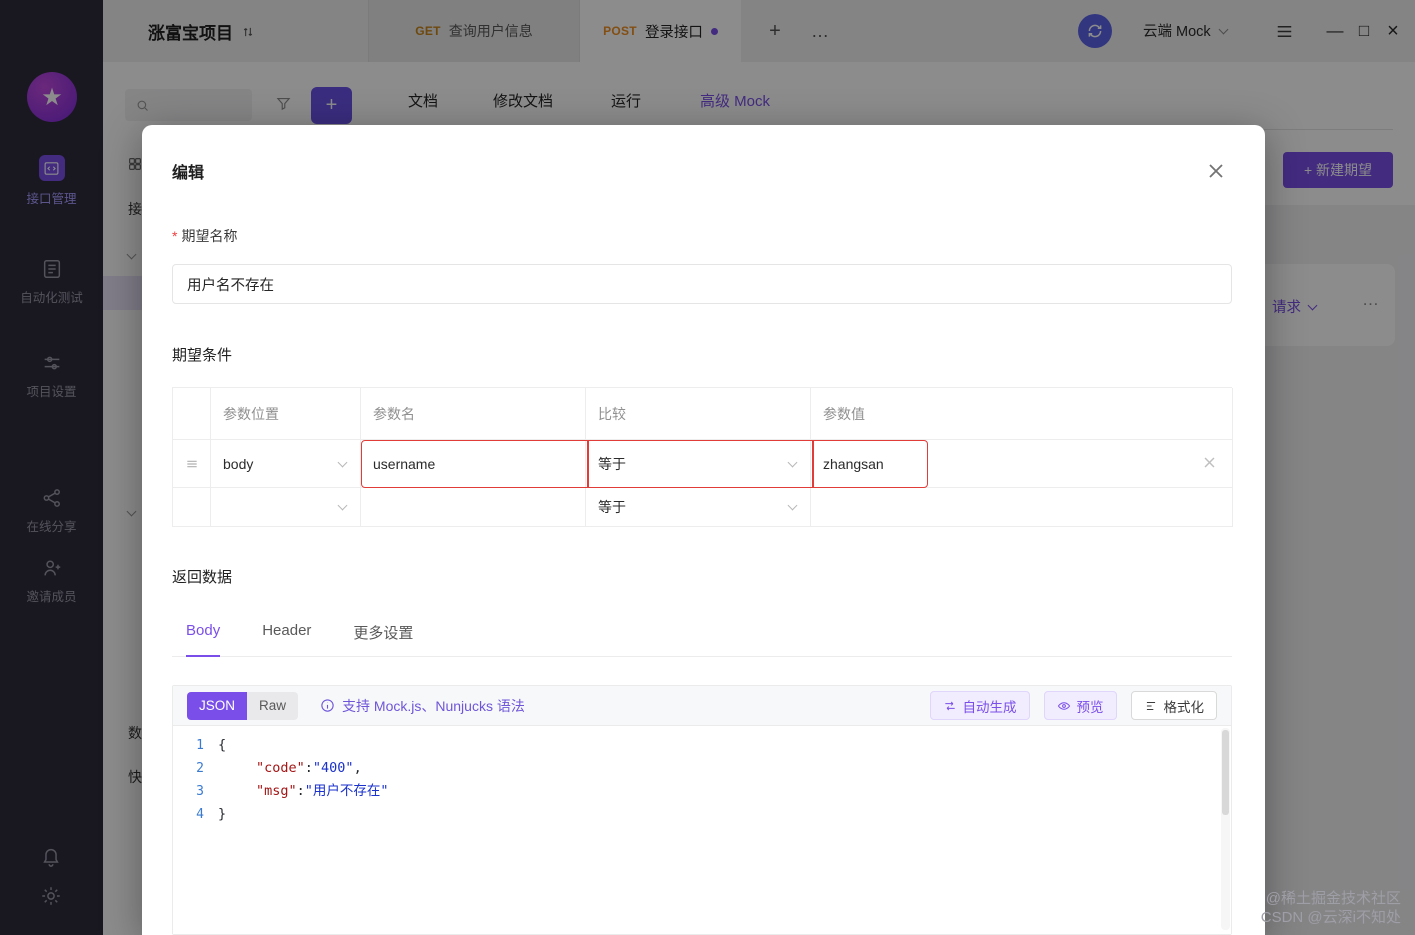 This screenshot has height=935, width=1415. I want to click on header-cell: 参数值, so click(1022, 414).